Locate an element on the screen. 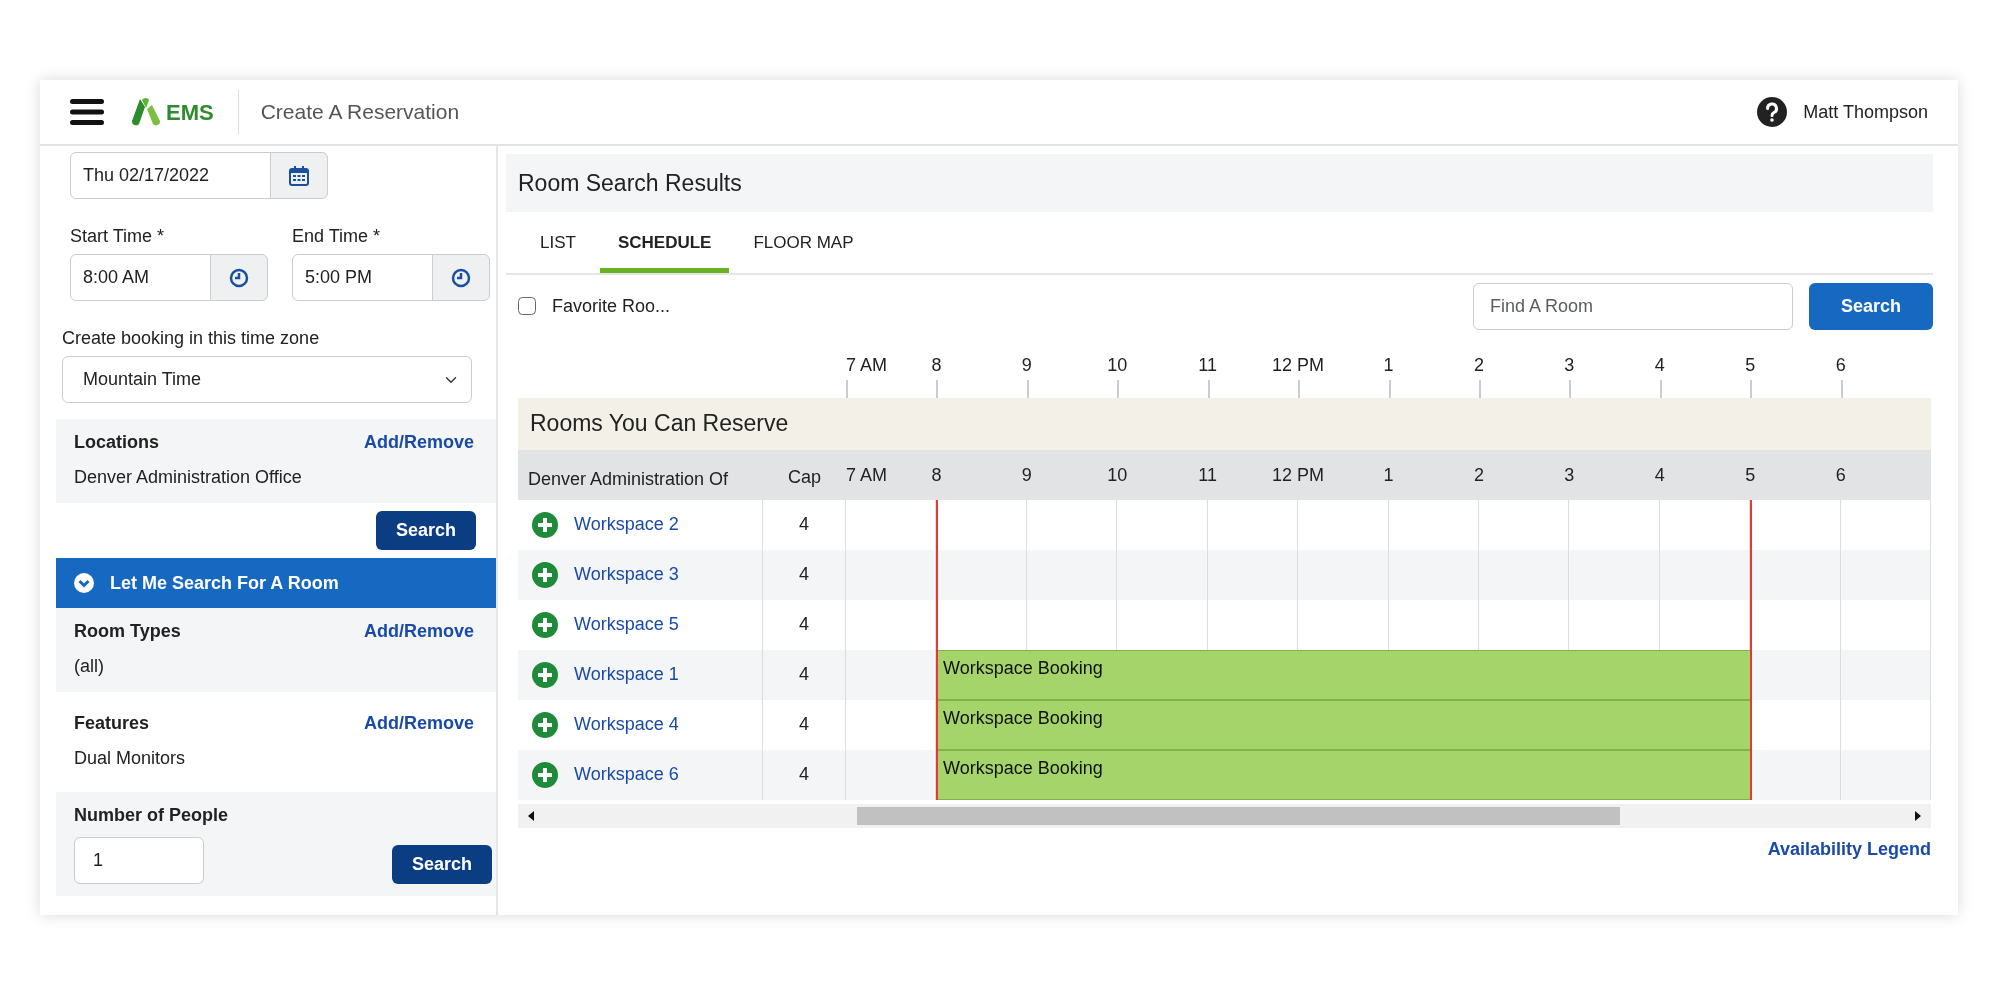  menu-icon is located at coordinates (87, 112).